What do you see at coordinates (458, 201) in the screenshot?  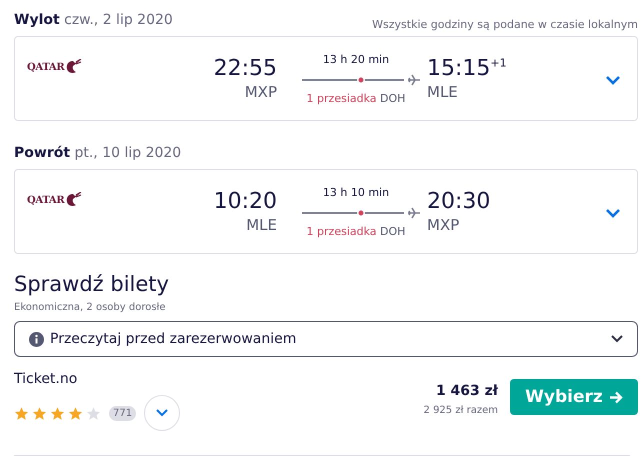 I see `arrival-time: 20:30` at bounding box center [458, 201].